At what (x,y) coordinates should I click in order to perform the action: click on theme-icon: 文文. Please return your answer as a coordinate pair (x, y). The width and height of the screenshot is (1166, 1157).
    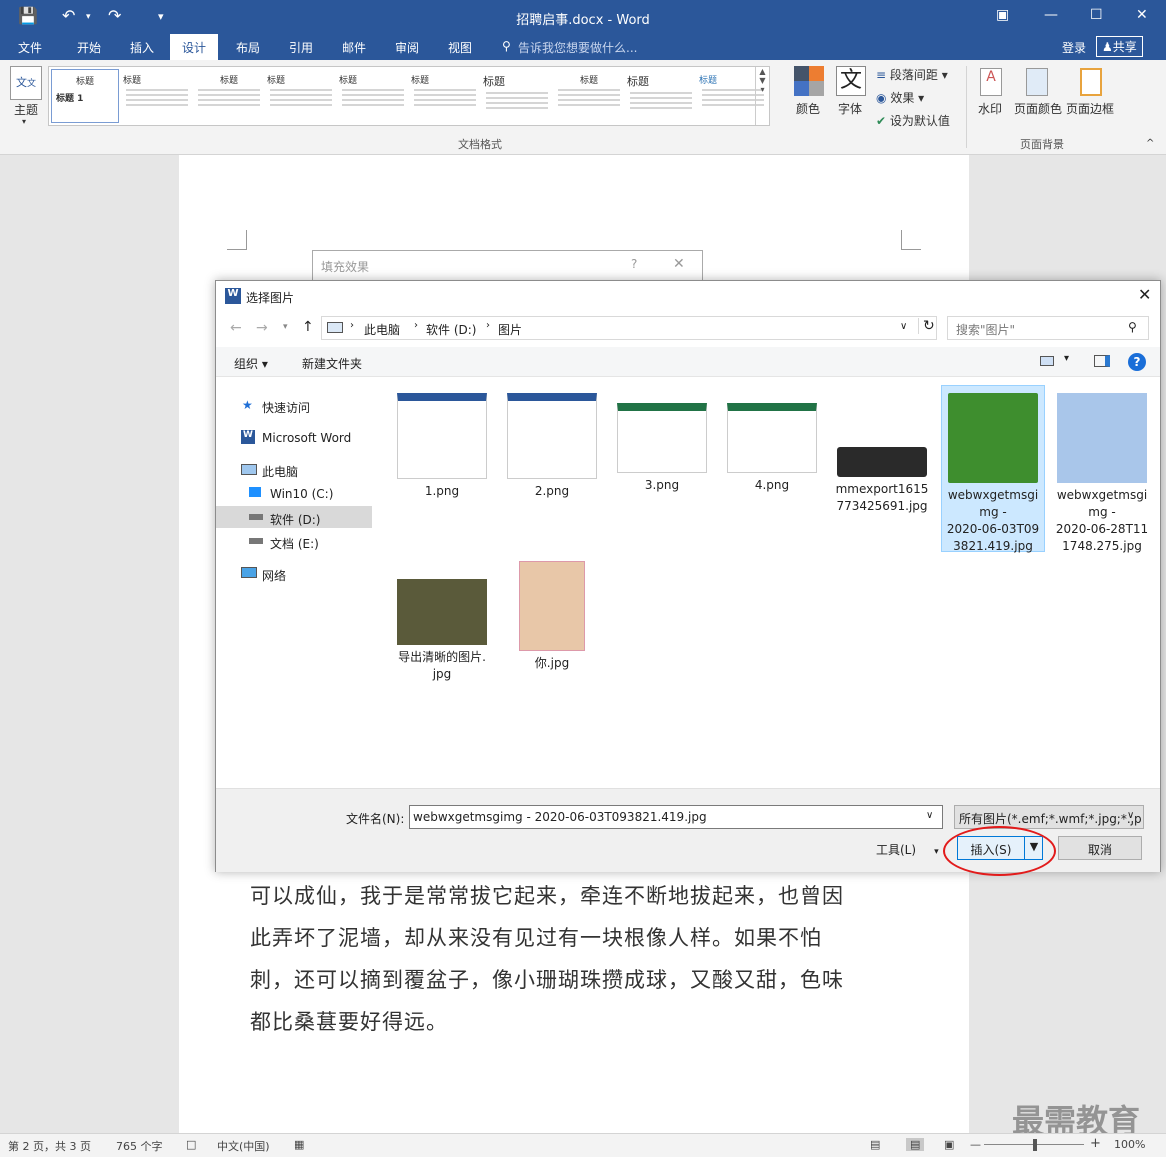
    Looking at the image, I should click on (26, 83).